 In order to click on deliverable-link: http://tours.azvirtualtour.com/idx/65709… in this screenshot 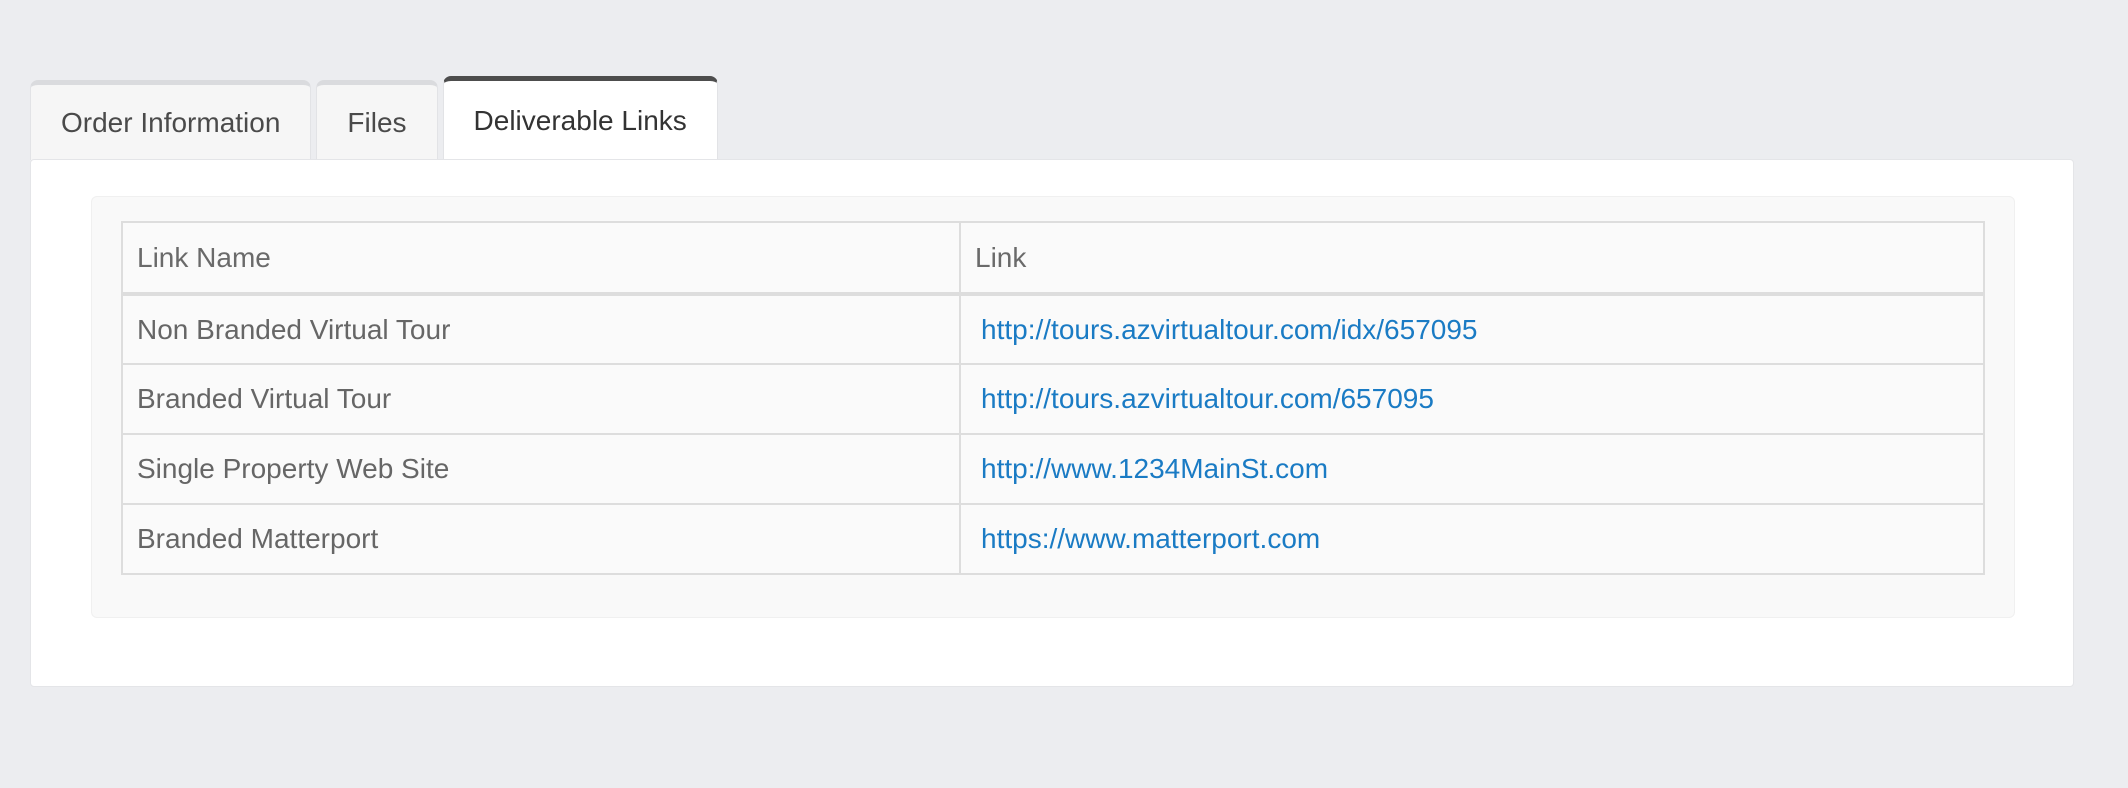, I will do `click(1229, 329)`.